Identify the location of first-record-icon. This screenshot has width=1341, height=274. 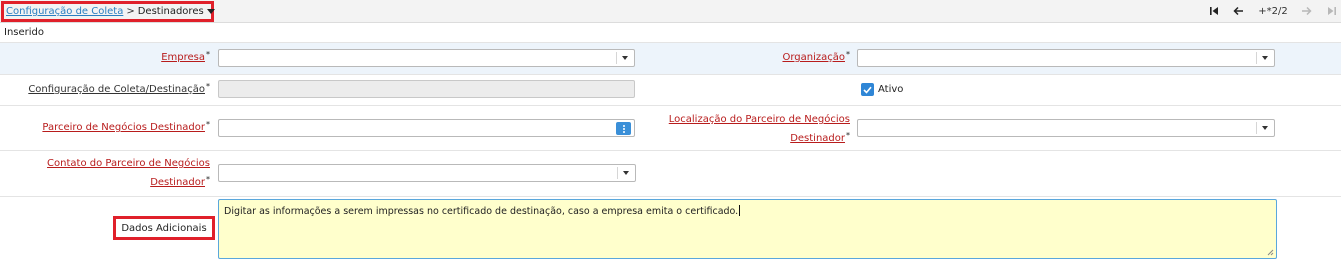
(1214, 11).